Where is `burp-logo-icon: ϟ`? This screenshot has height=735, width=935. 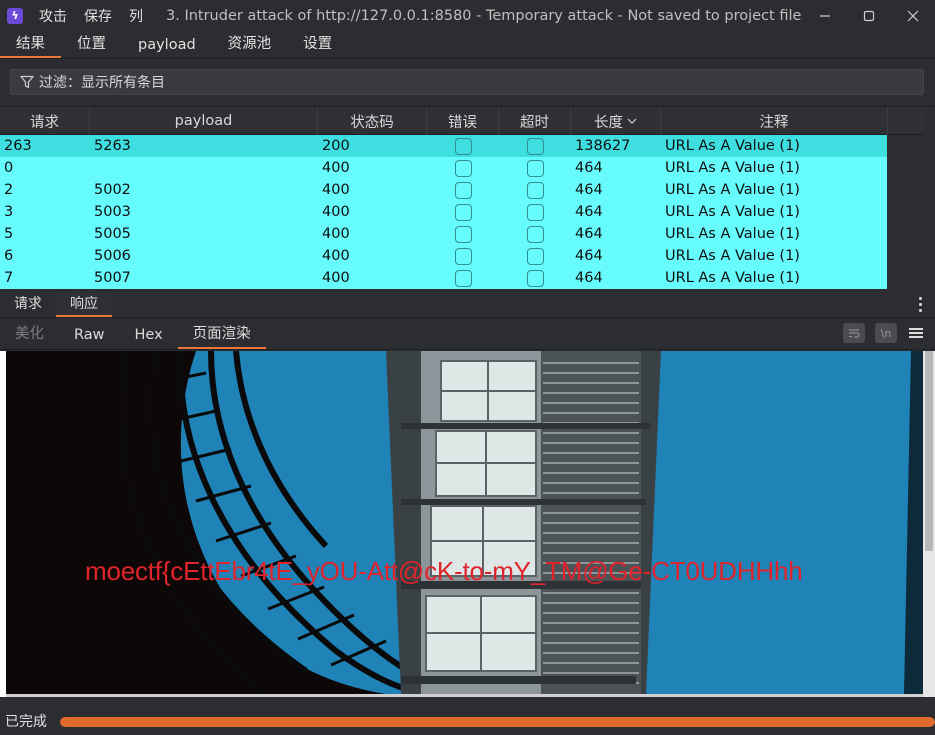
burp-logo-icon: ϟ is located at coordinates (15, 15).